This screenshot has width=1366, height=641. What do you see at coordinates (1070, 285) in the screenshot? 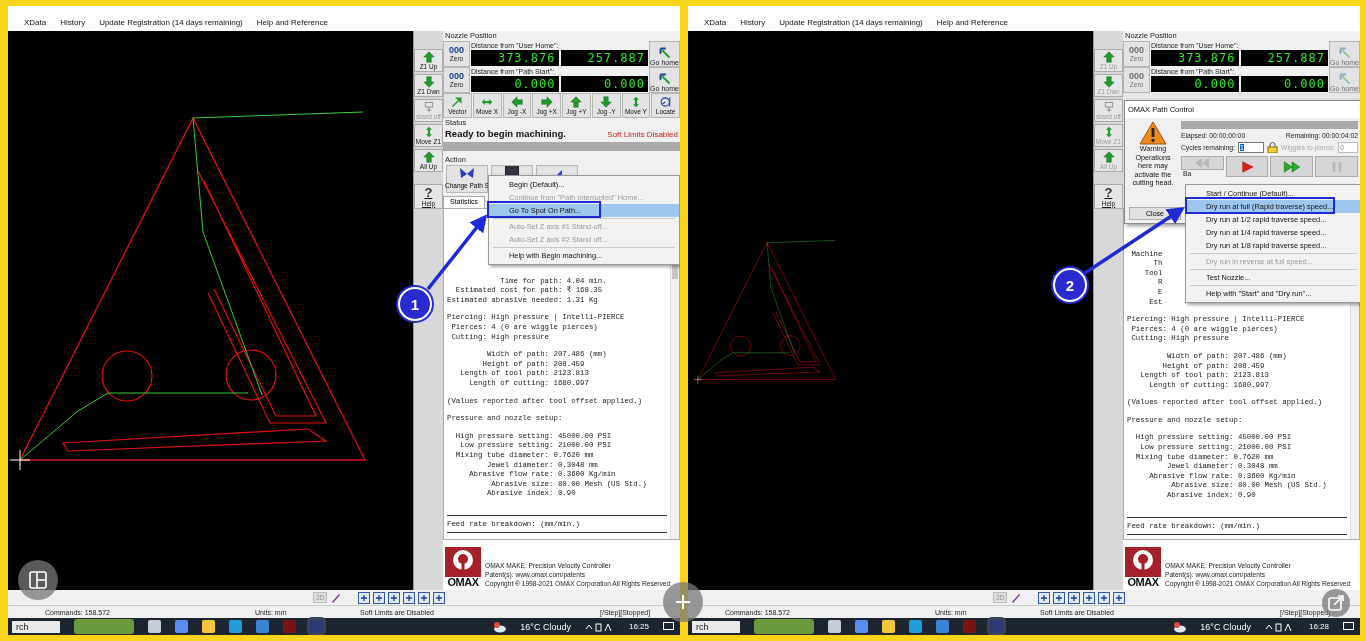
I see `step-number-badge: 2` at bounding box center [1070, 285].